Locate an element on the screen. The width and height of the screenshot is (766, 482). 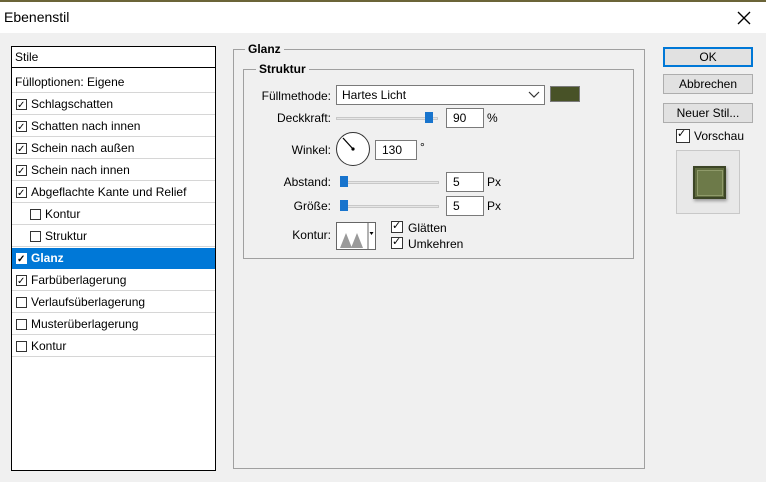
antialias-label: Glätten is located at coordinates (427, 228).